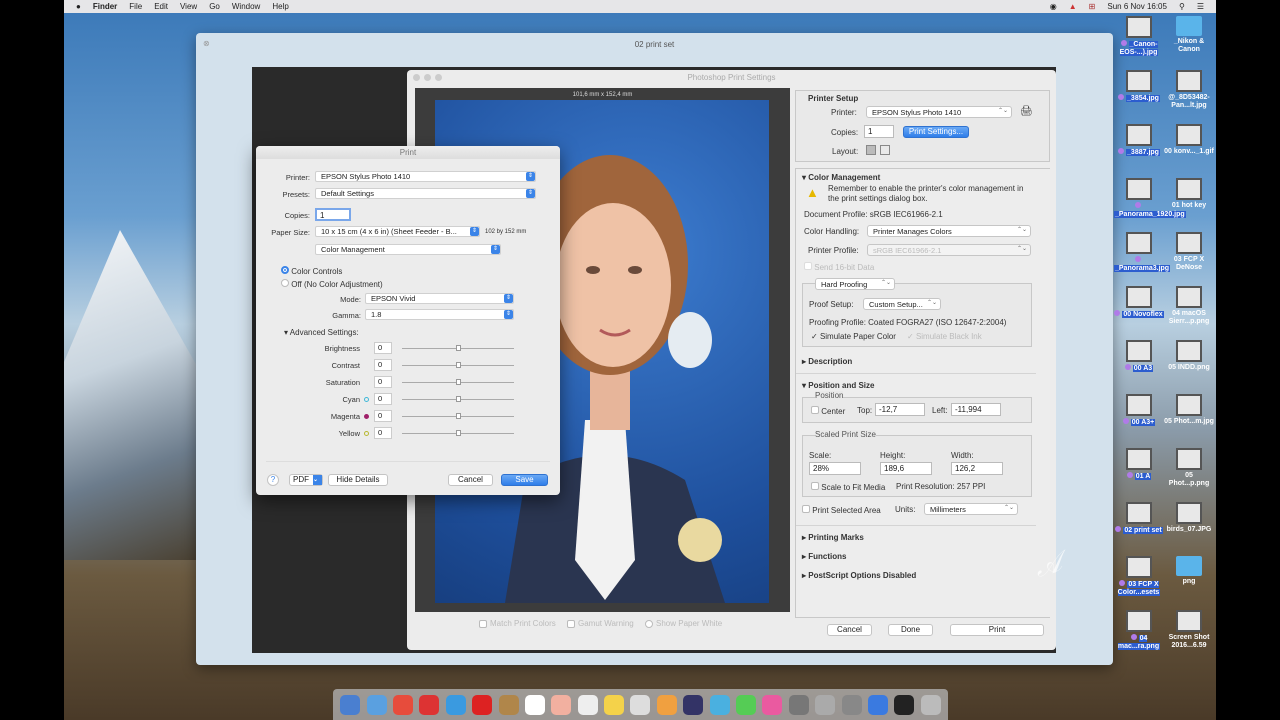  I want to click on color-handling-select: Printer Manages Colors, so click(949, 231).